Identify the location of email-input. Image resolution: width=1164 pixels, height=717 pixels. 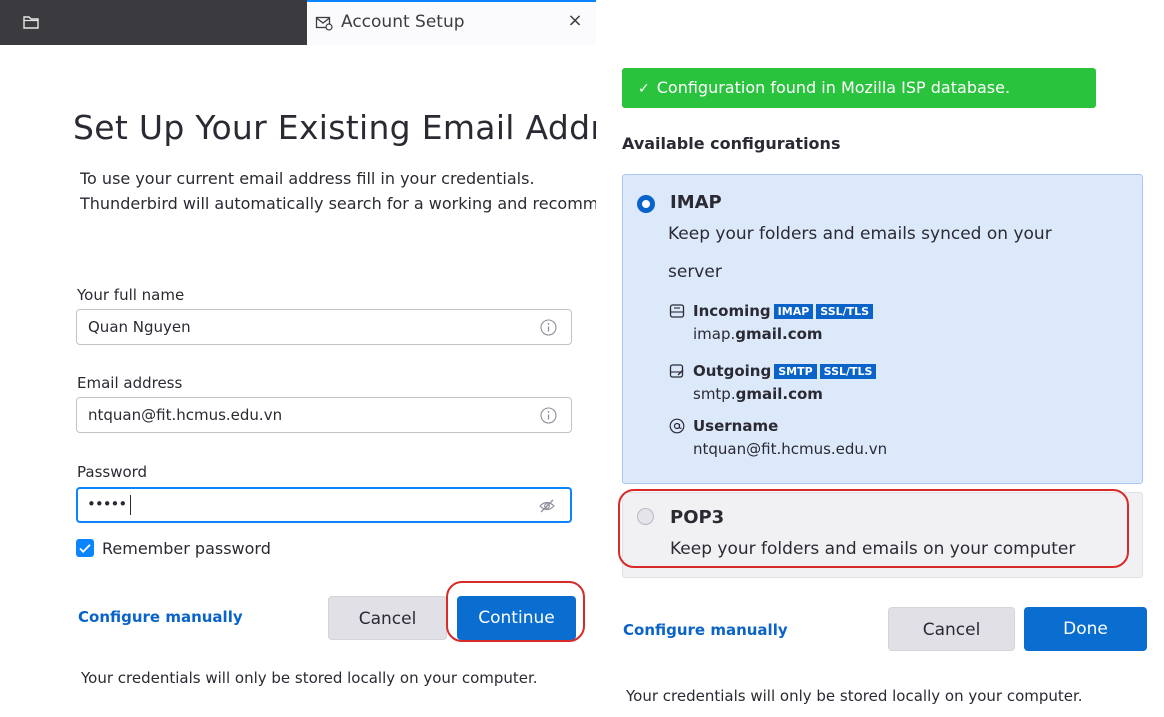
(324, 415).